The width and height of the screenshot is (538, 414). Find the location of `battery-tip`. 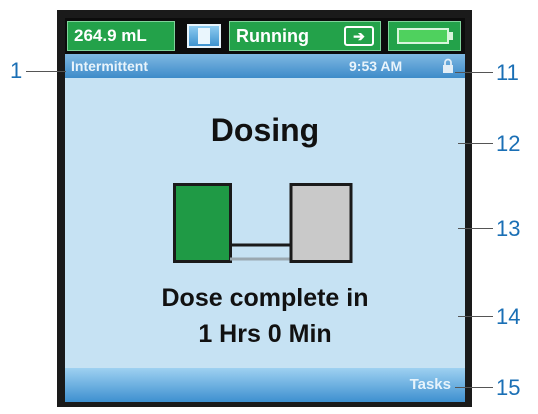

battery-tip is located at coordinates (451, 36).